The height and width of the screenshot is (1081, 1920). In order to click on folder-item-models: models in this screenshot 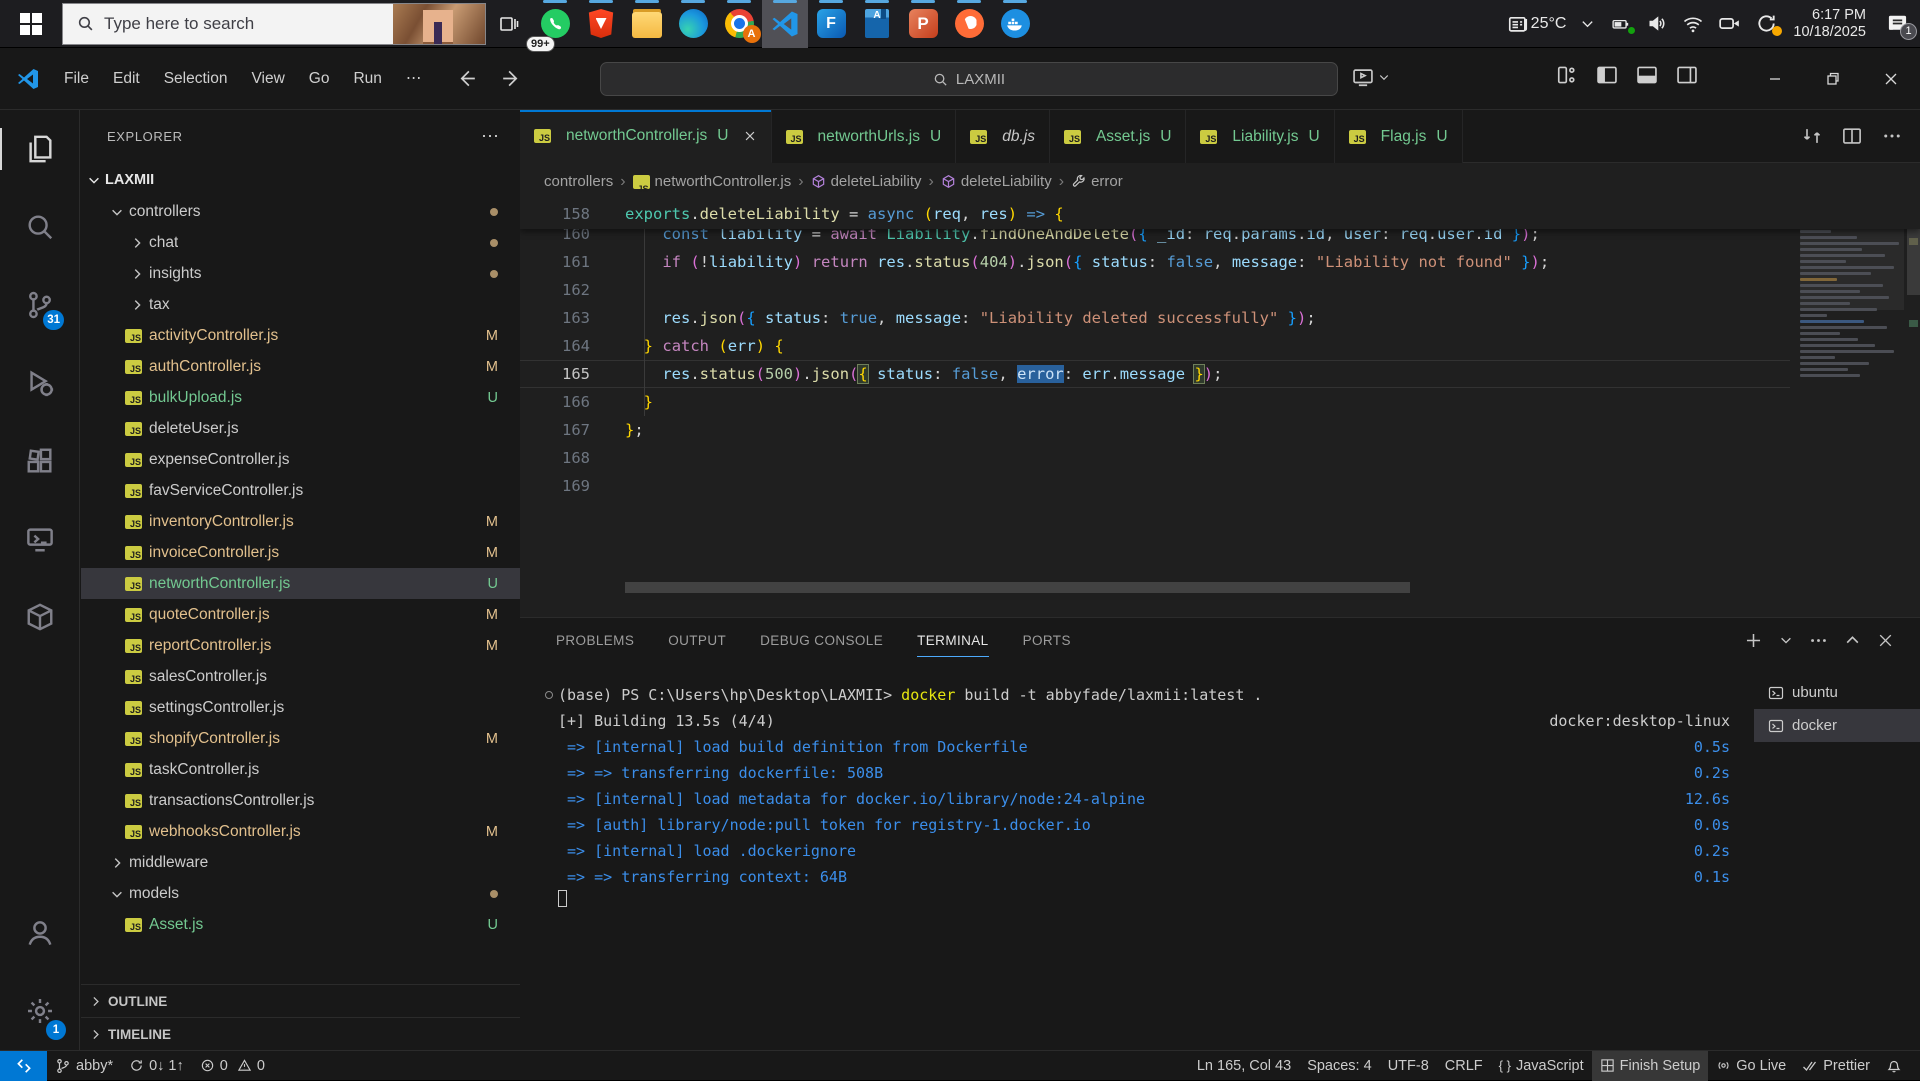, I will do `click(300, 893)`.